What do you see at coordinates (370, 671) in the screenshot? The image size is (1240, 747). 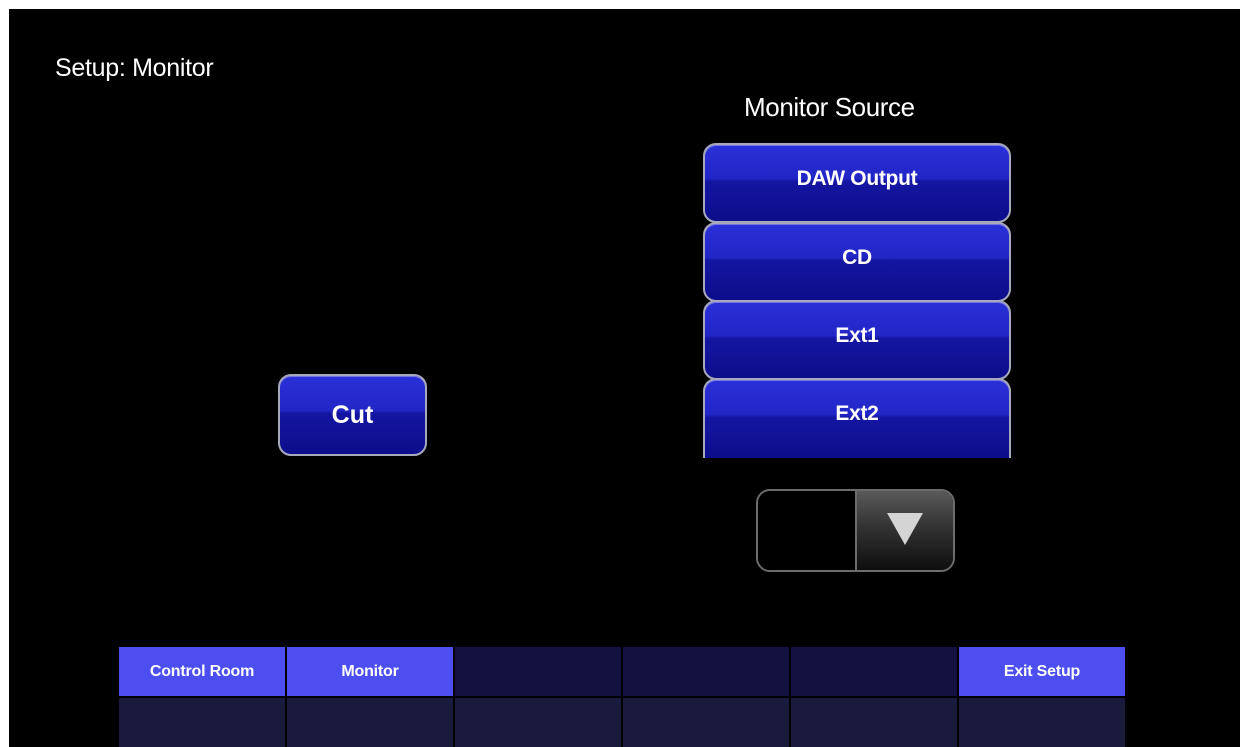 I see `tab-monitor: Monitor` at bounding box center [370, 671].